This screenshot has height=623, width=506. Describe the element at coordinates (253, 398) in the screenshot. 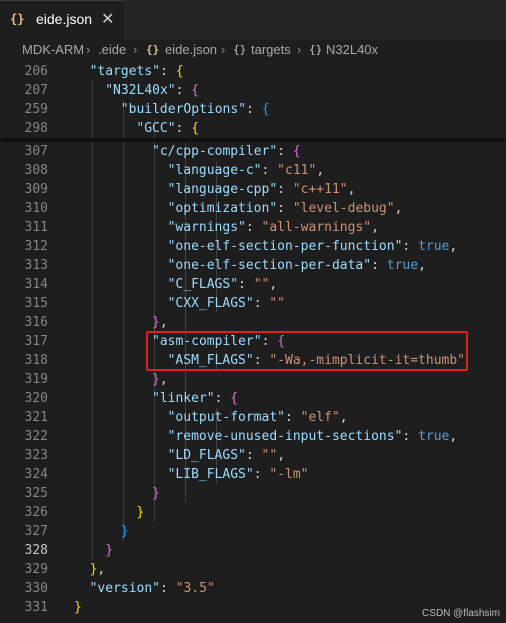

I see `code-line: 320 "linker": {` at that location.